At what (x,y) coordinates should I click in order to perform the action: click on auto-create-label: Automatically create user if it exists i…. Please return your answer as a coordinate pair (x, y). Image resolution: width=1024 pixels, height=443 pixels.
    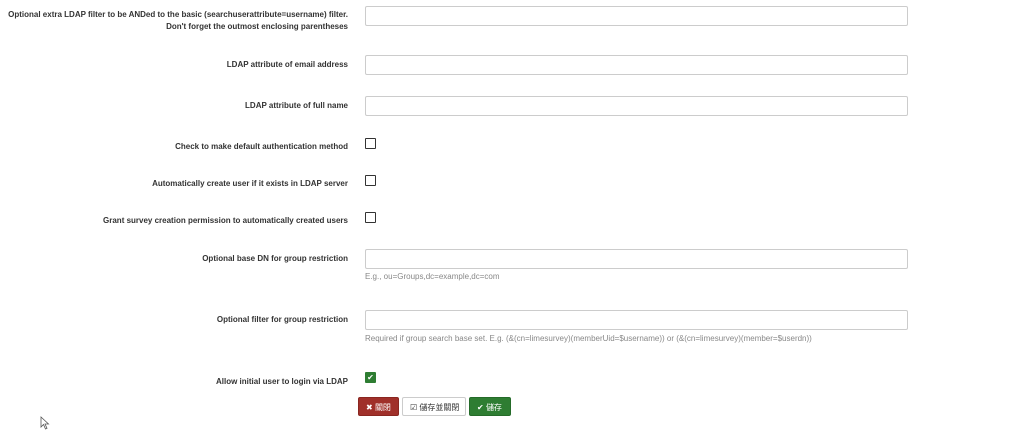
    Looking at the image, I should click on (250, 183).